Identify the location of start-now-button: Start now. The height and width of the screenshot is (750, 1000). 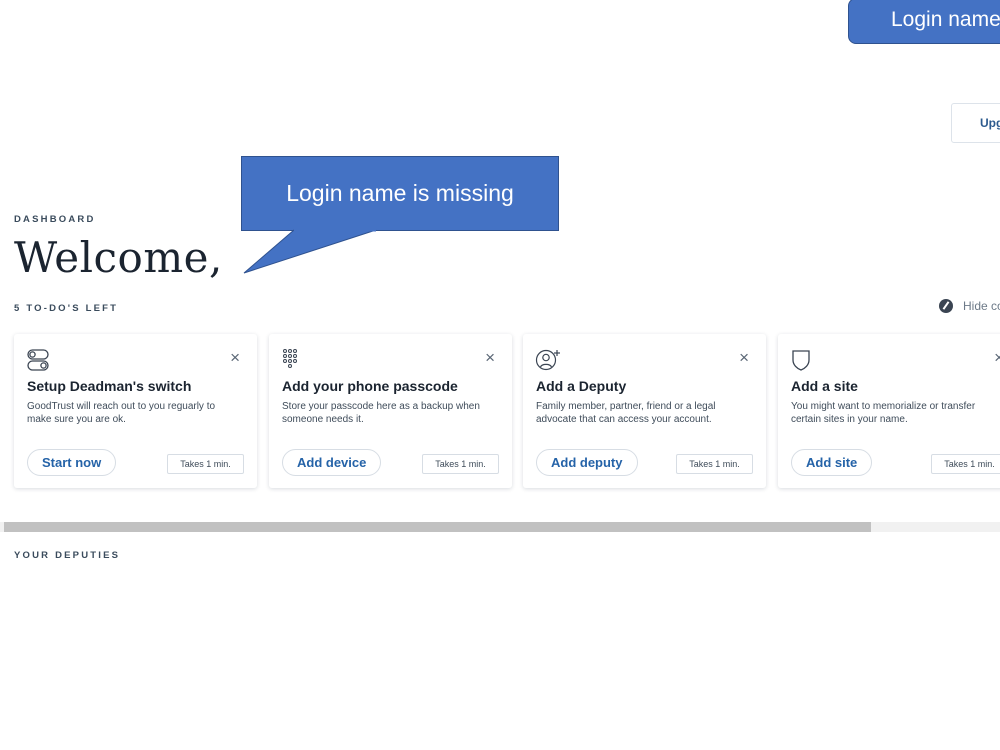
(72, 462).